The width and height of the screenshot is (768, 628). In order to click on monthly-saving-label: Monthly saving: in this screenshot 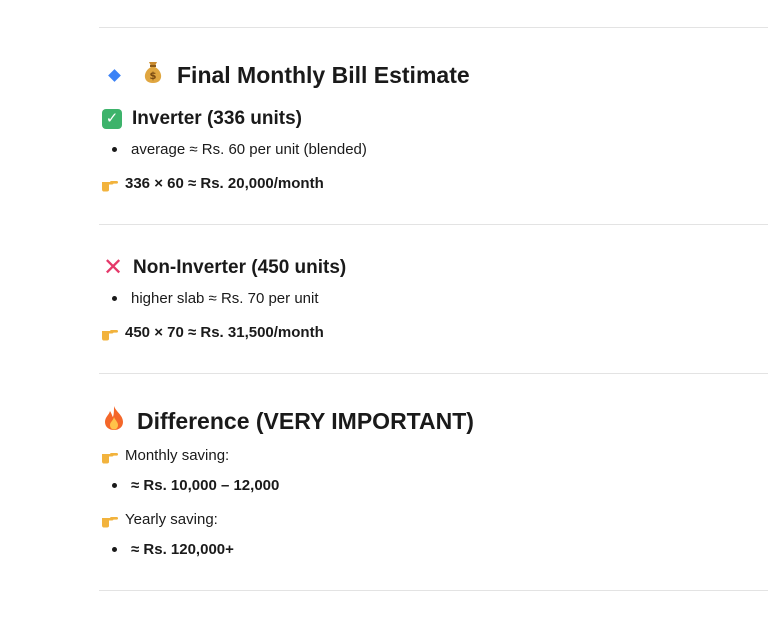, I will do `click(165, 455)`.